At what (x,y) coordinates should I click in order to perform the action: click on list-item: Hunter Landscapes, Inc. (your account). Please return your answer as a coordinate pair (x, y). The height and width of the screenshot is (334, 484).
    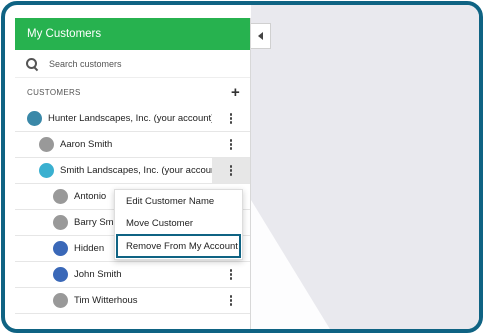
    Looking at the image, I should click on (132, 119).